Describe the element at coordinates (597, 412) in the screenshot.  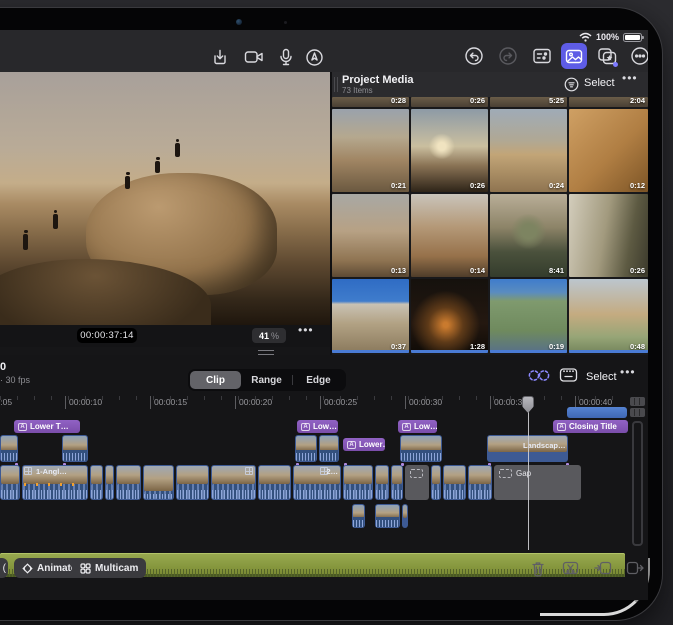
I see `audio-clip` at that location.